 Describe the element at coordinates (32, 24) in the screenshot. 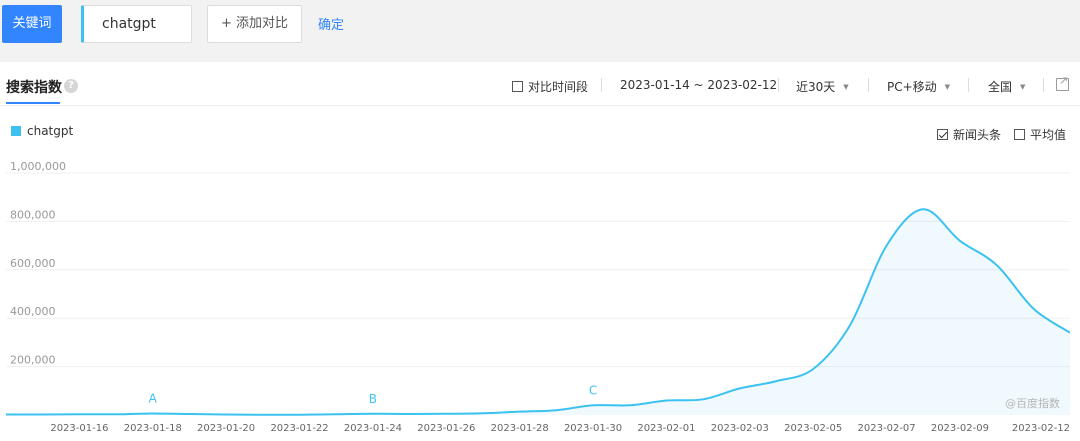

I see `keyword-tab: 关键词` at that location.